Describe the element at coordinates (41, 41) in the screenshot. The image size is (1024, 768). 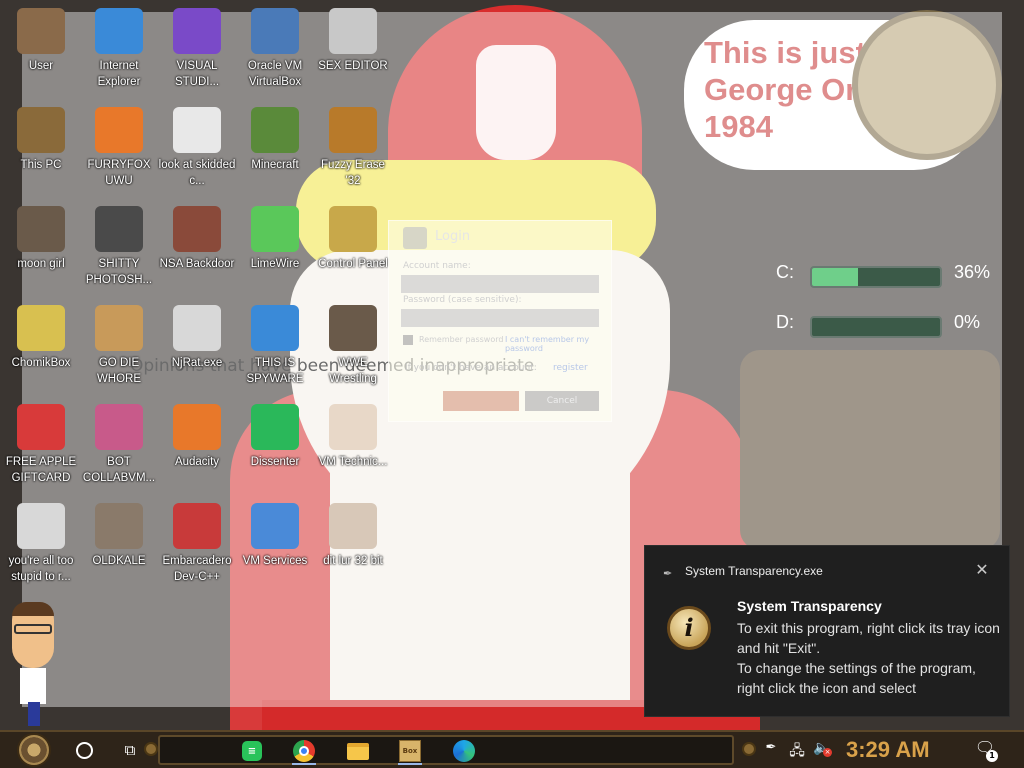
I see `desktop-icon: User` at that location.